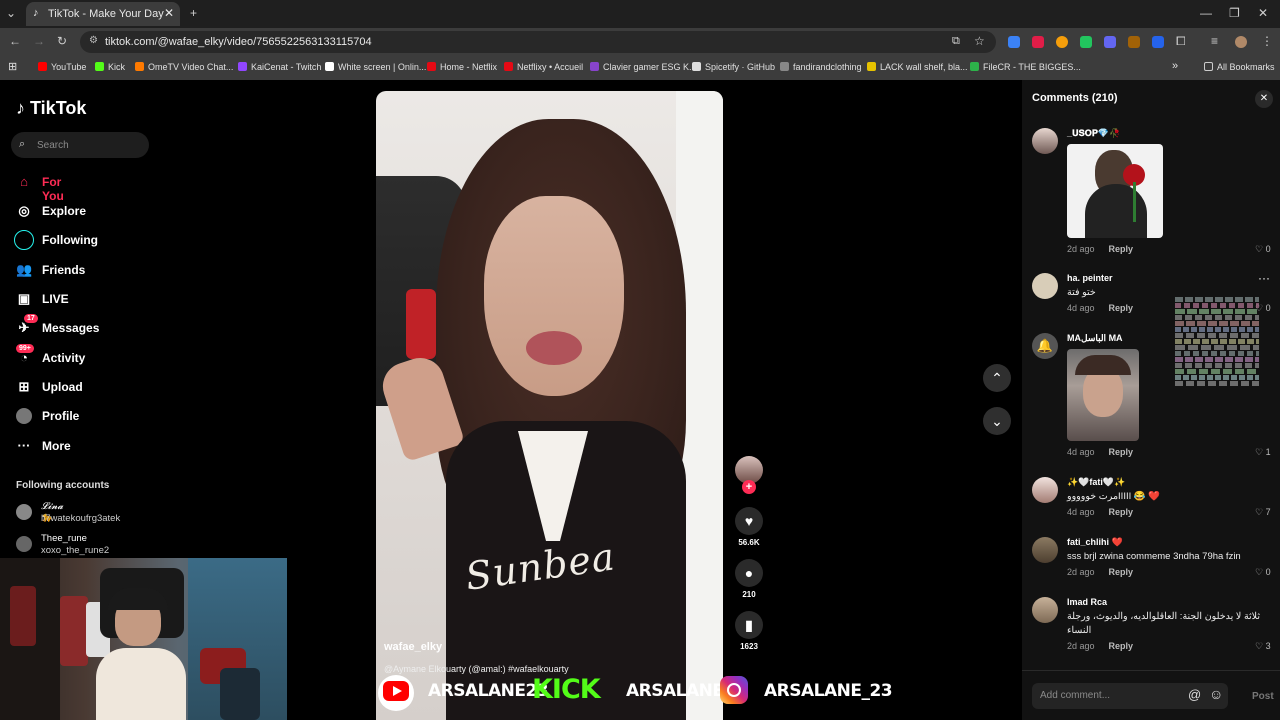 The width and height of the screenshot is (1280, 720). What do you see at coordinates (1095, 542) in the screenshot?
I see `comment-username: fati_chlihi ❤️` at bounding box center [1095, 542].